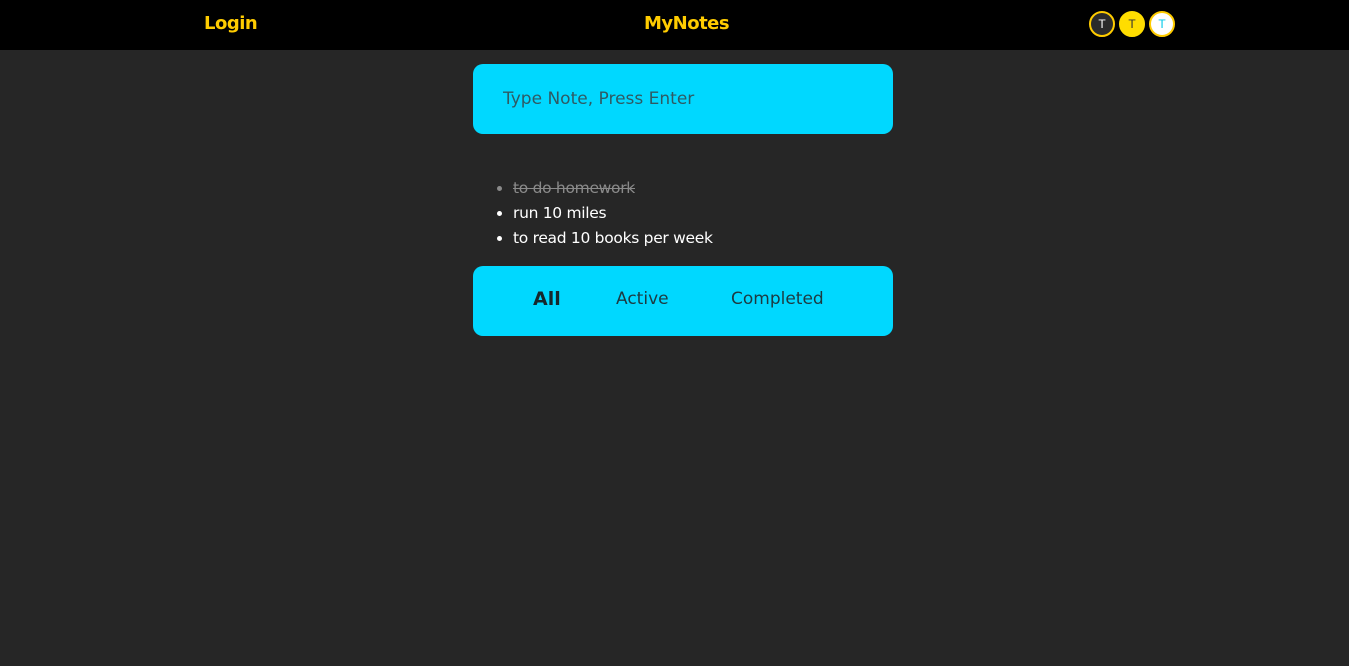  What do you see at coordinates (231, 23) in the screenshot?
I see `login-link: Login` at bounding box center [231, 23].